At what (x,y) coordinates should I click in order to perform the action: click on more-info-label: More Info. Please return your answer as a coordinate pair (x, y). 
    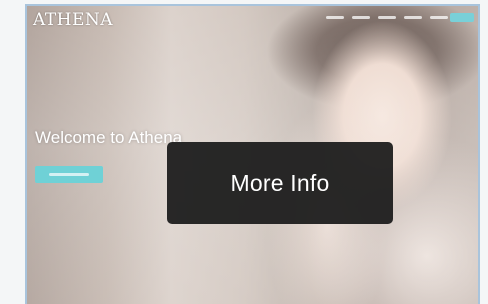
    Looking at the image, I should click on (280, 182).